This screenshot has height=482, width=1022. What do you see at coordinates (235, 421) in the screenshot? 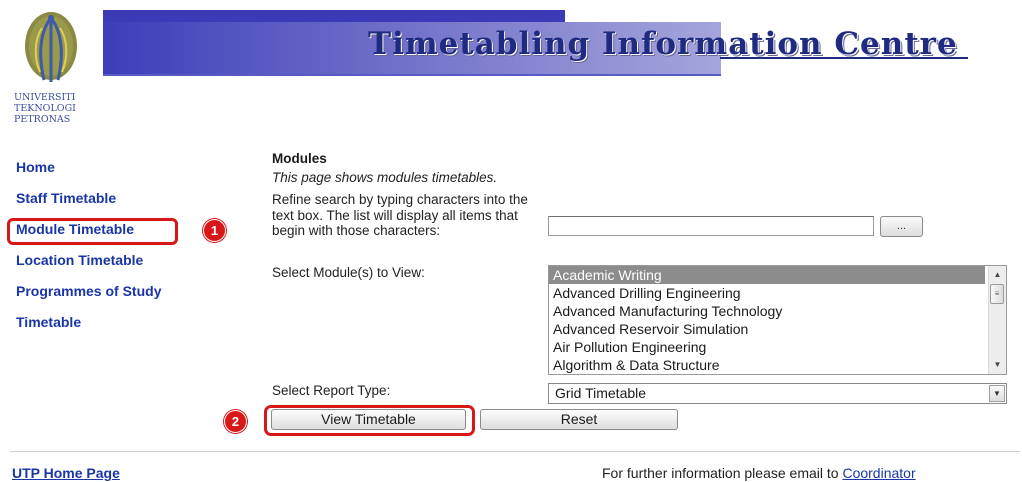
I see `annotation-marker-2: 2` at bounding box center [235, 421].